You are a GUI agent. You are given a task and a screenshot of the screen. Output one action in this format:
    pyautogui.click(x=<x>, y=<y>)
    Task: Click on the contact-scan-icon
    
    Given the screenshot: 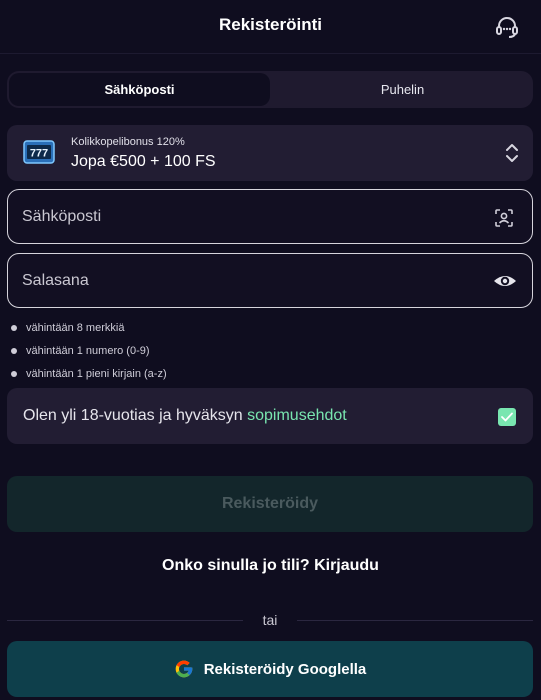 What is the action you would take?
    pyautogui.click(x=504, y=218)
    